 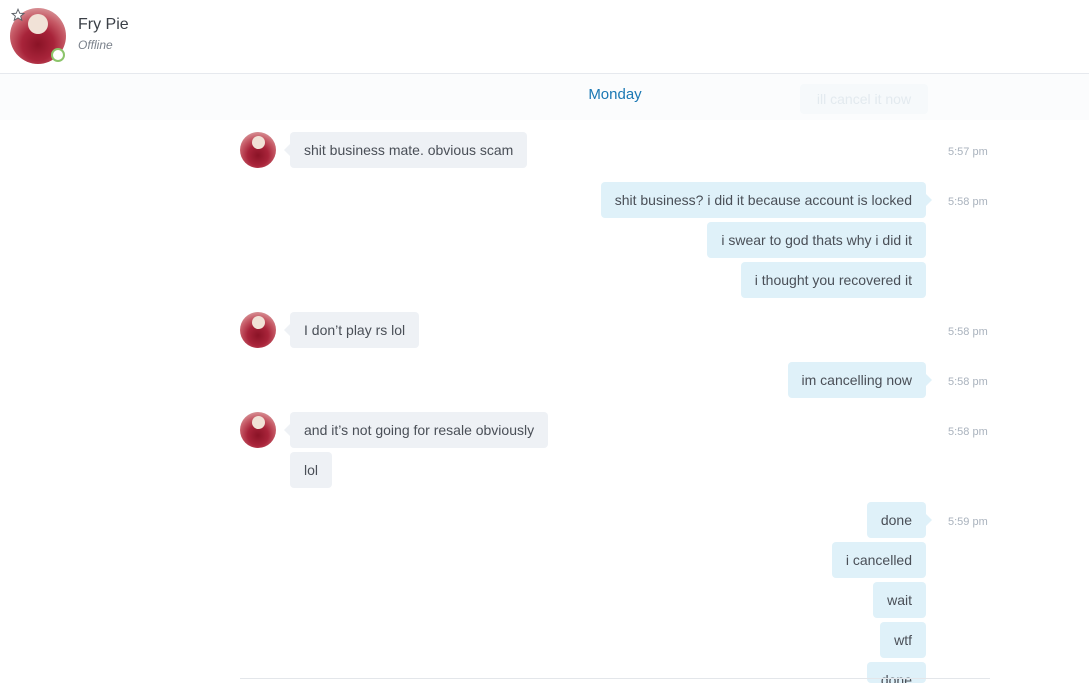 I want to click on star-icon, so click(x=18, y=15).